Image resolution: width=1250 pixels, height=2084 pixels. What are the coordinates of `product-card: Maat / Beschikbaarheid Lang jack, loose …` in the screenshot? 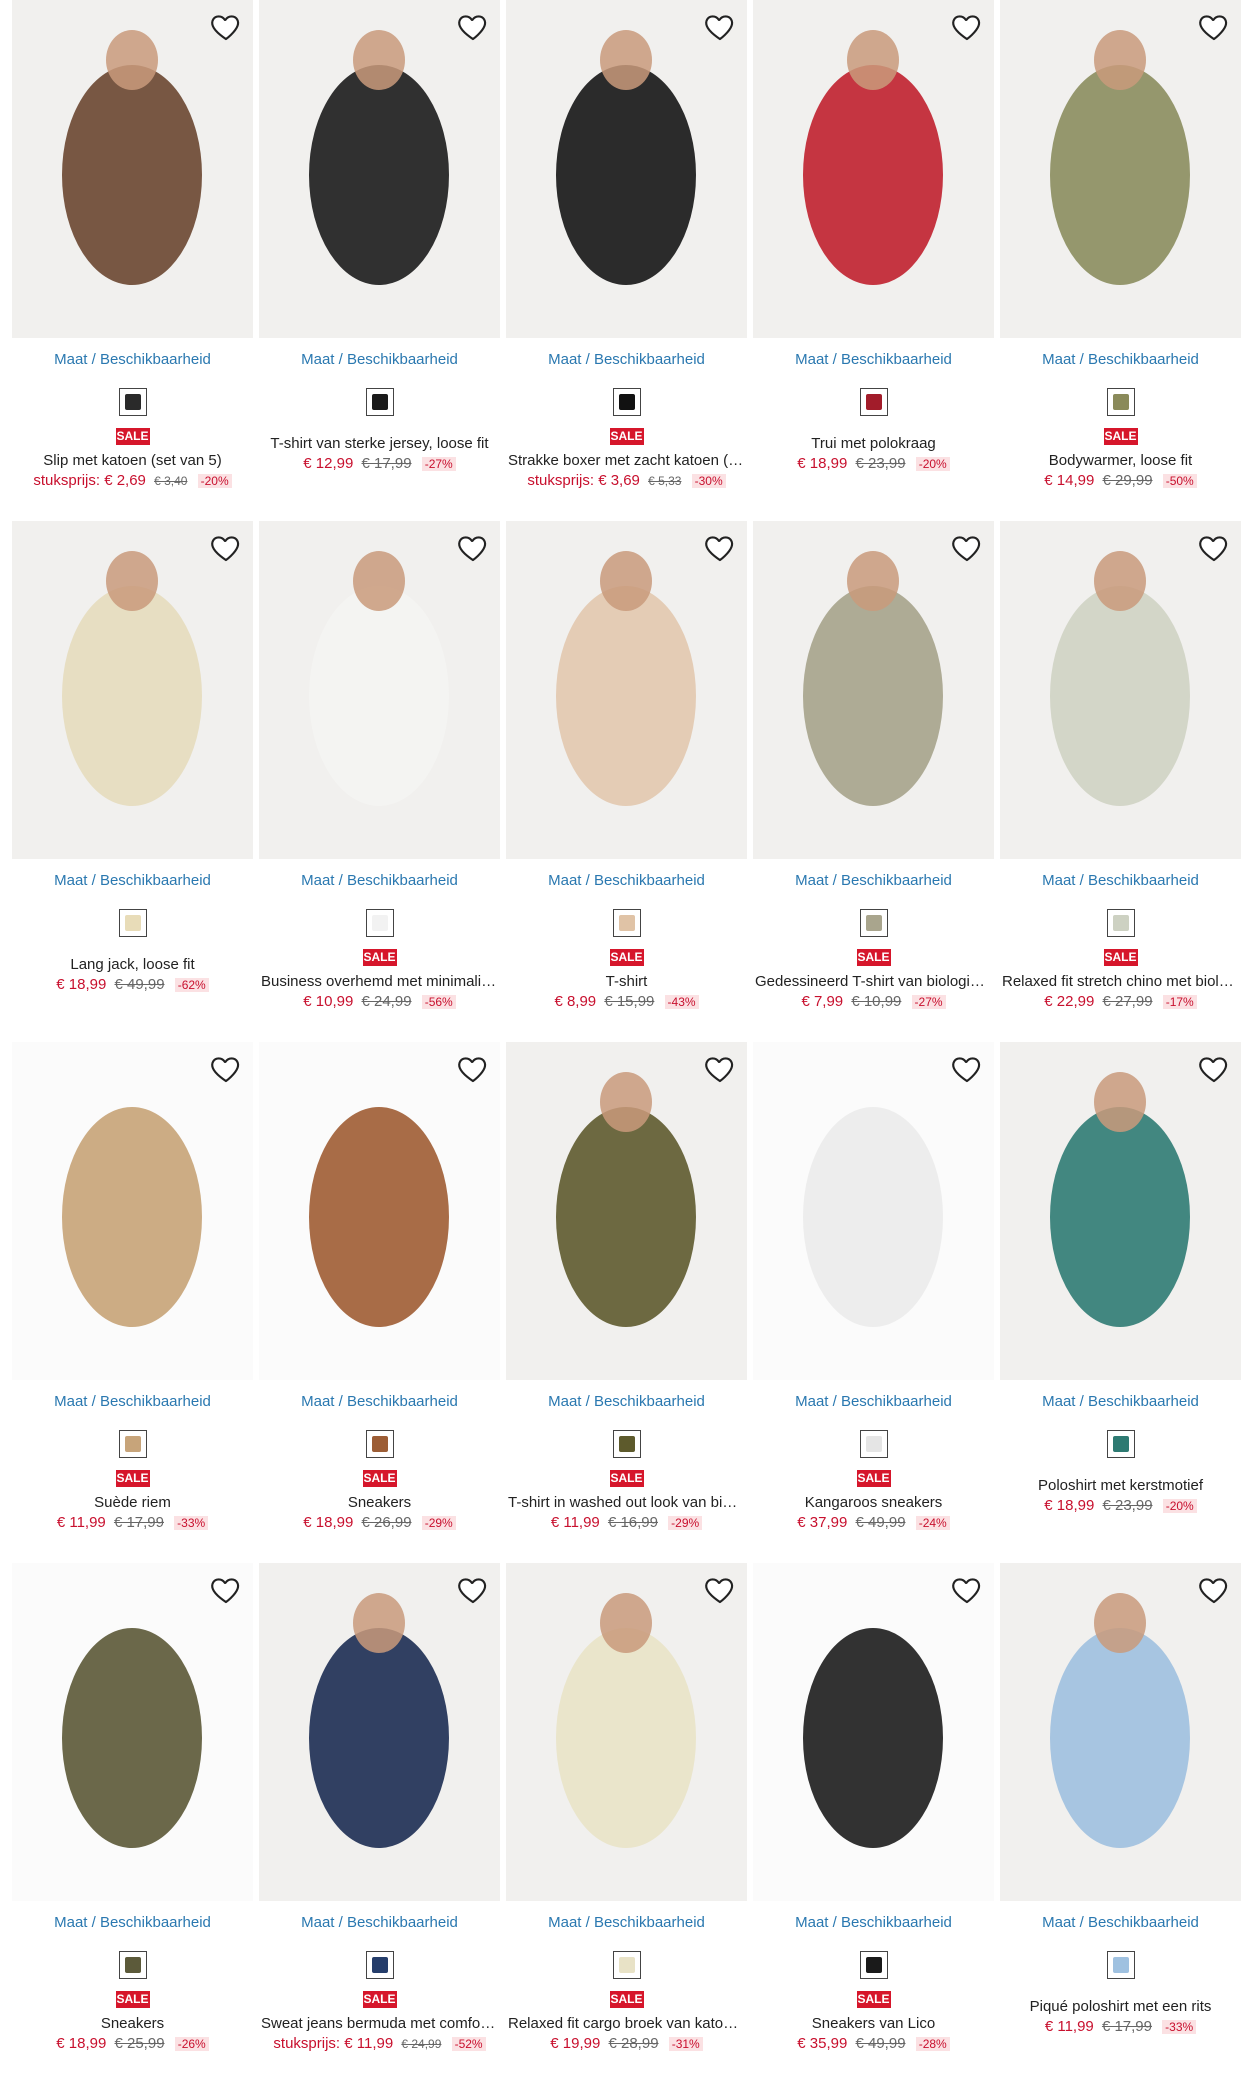 It's located at (132, 781).